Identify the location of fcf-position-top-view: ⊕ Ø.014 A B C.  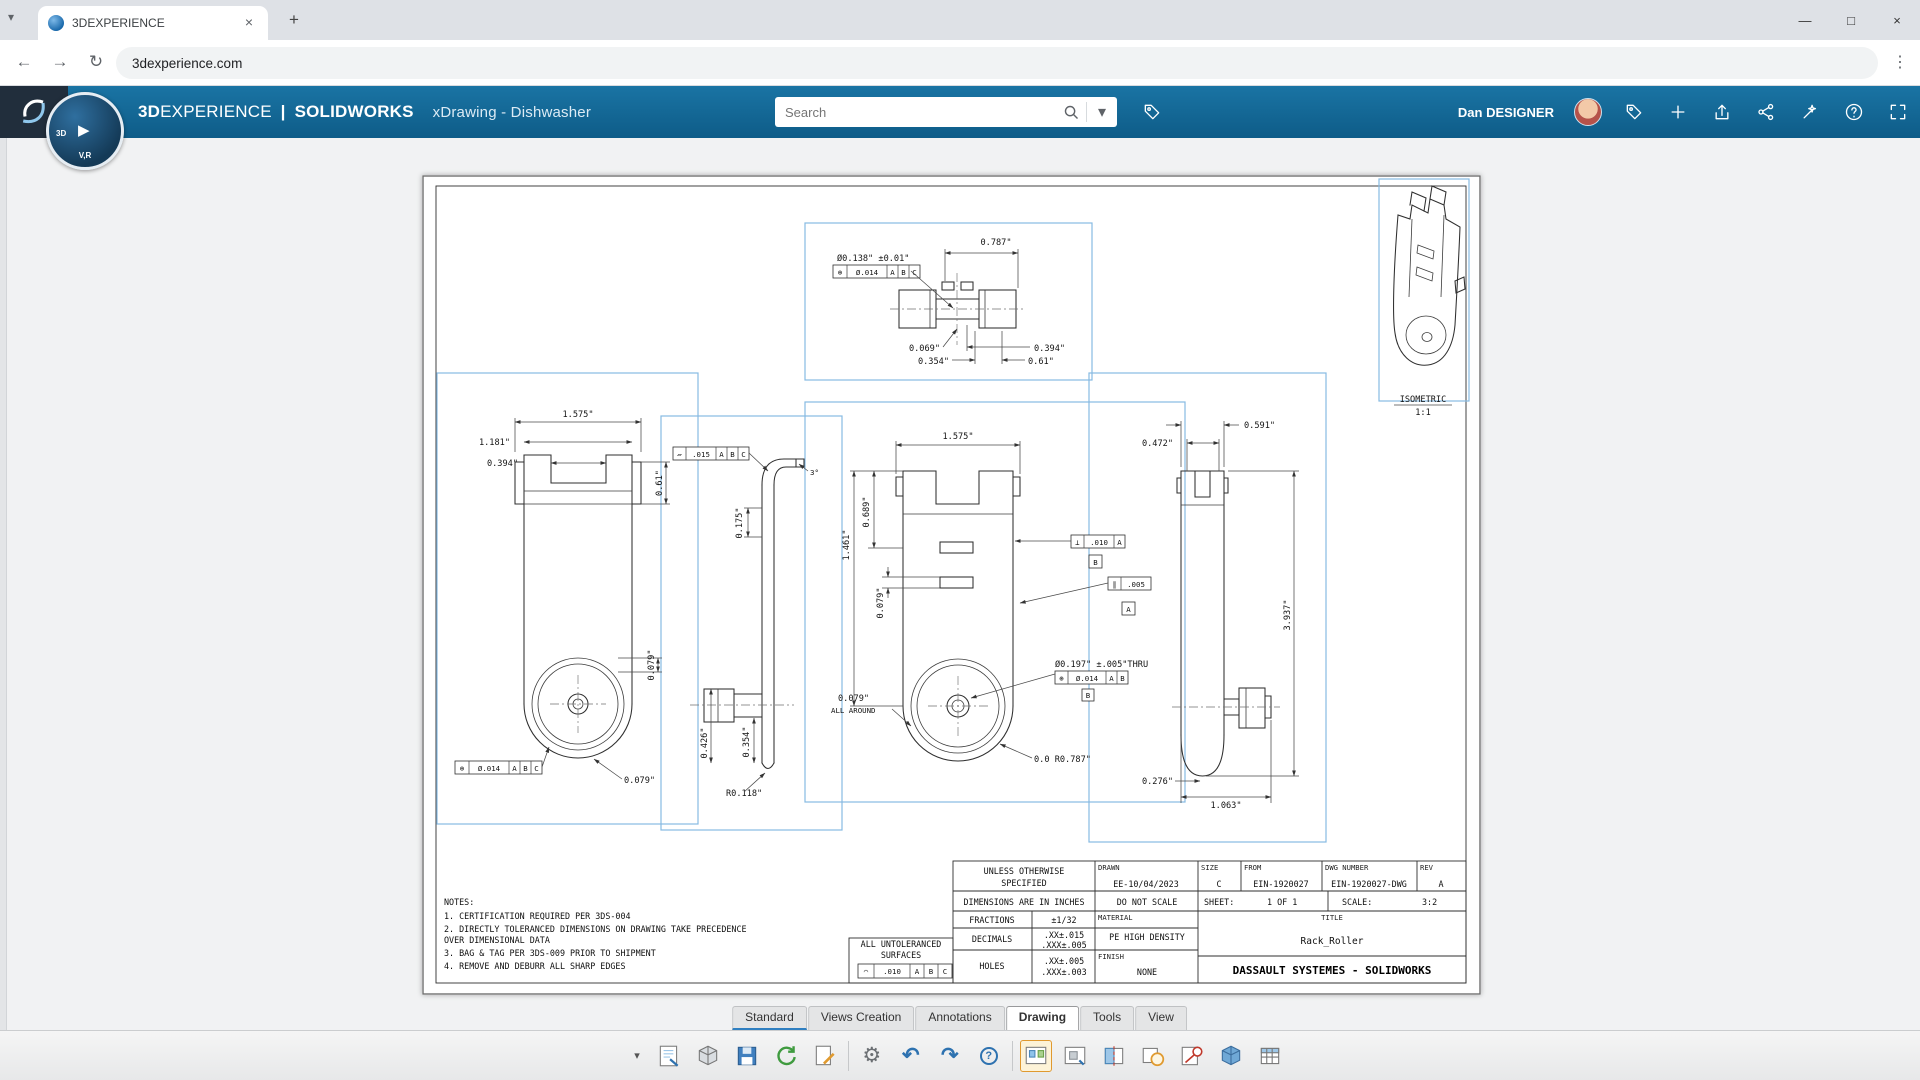
(876, 271).